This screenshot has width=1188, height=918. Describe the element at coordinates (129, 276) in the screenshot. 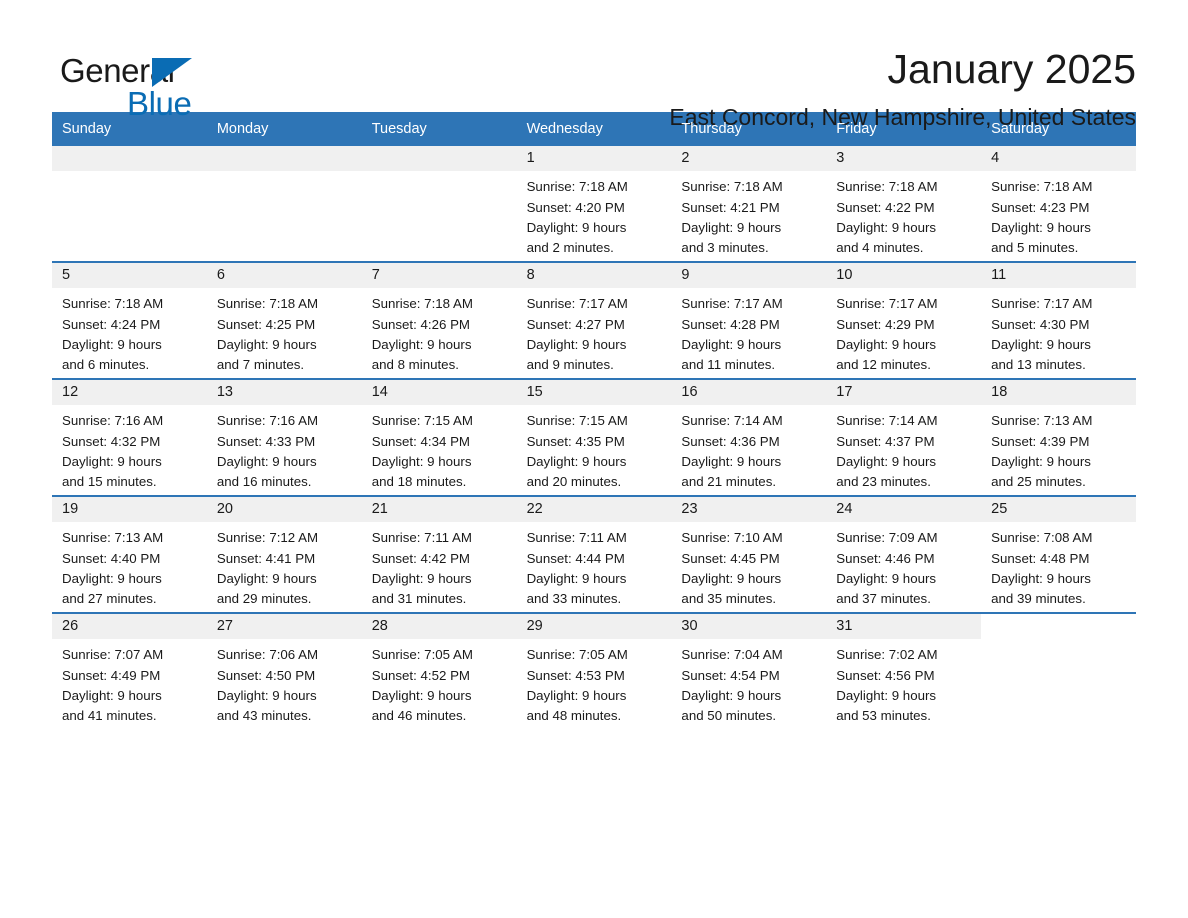

I see `day-number-strip: 5` at that location.